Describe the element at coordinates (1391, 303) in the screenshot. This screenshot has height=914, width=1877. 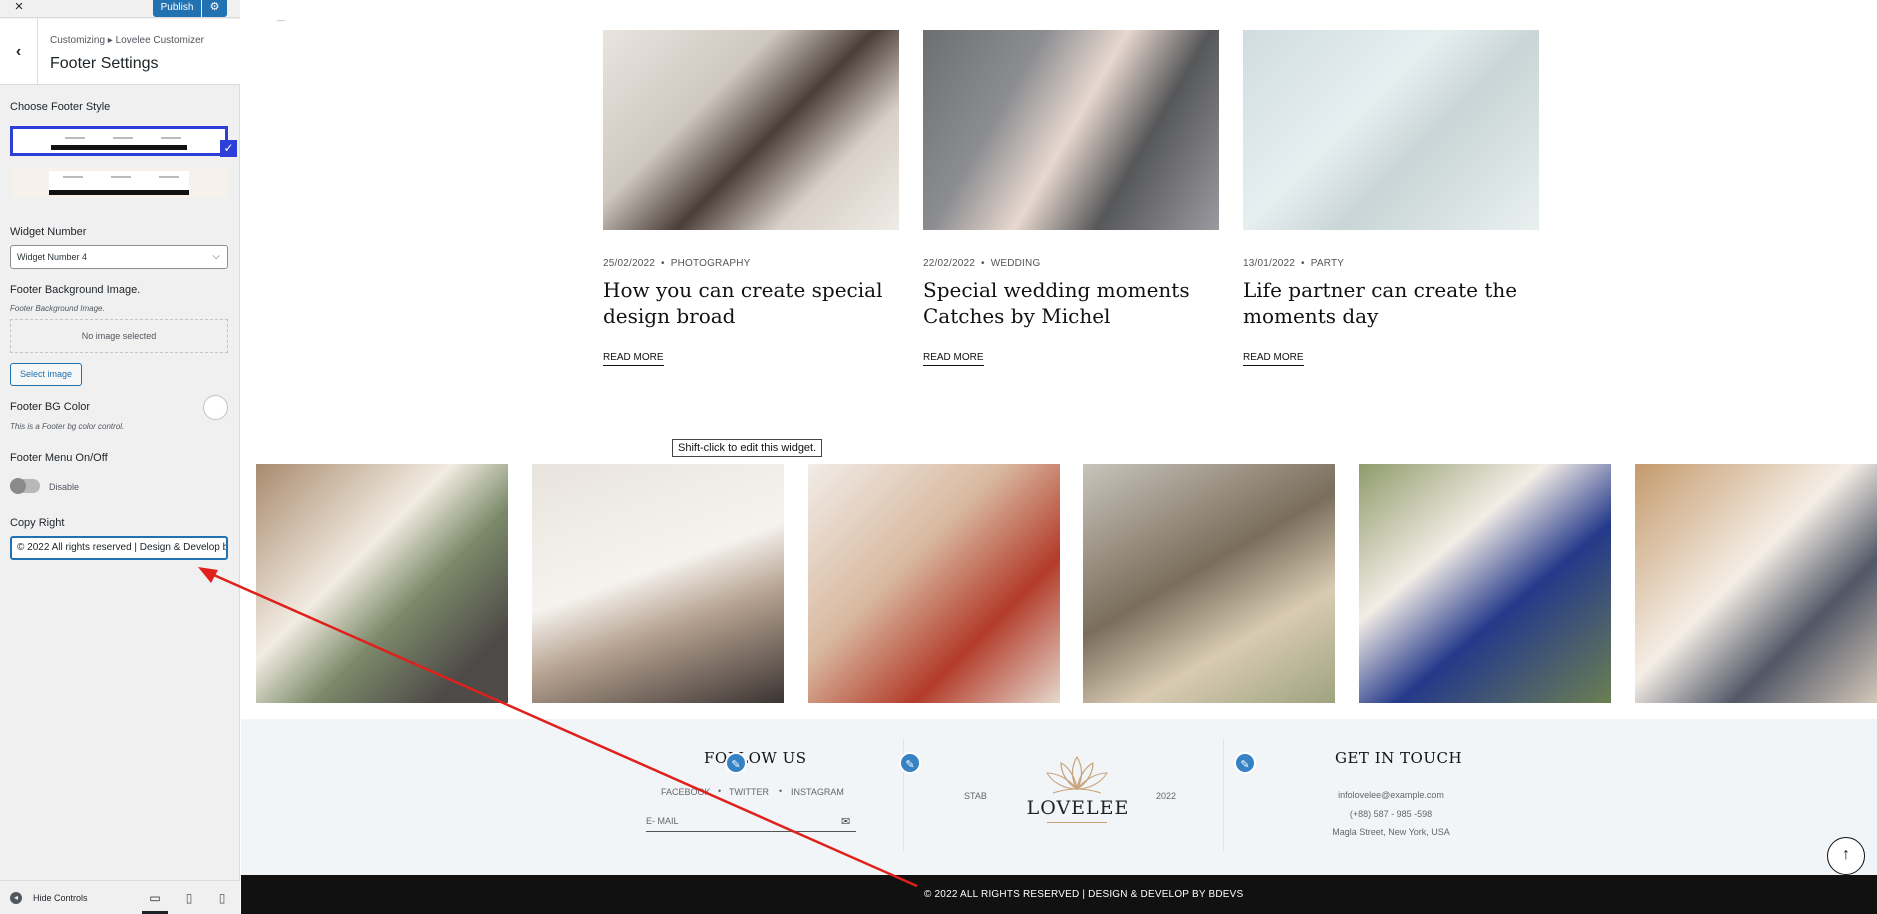
I see `post-title: Life partner can create the moments day` at that location.